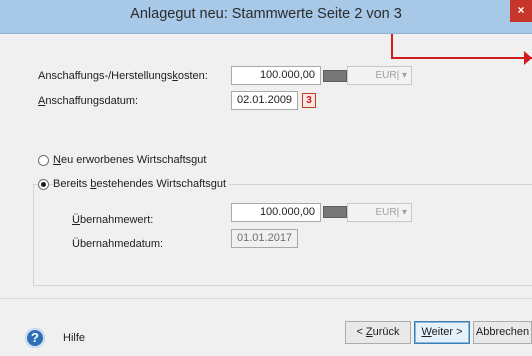 The image size is (532, 356). What do you see at coordinates (521, 11) in the screenshot?
I see `close-button: ×` at bounding box center [521, 11].